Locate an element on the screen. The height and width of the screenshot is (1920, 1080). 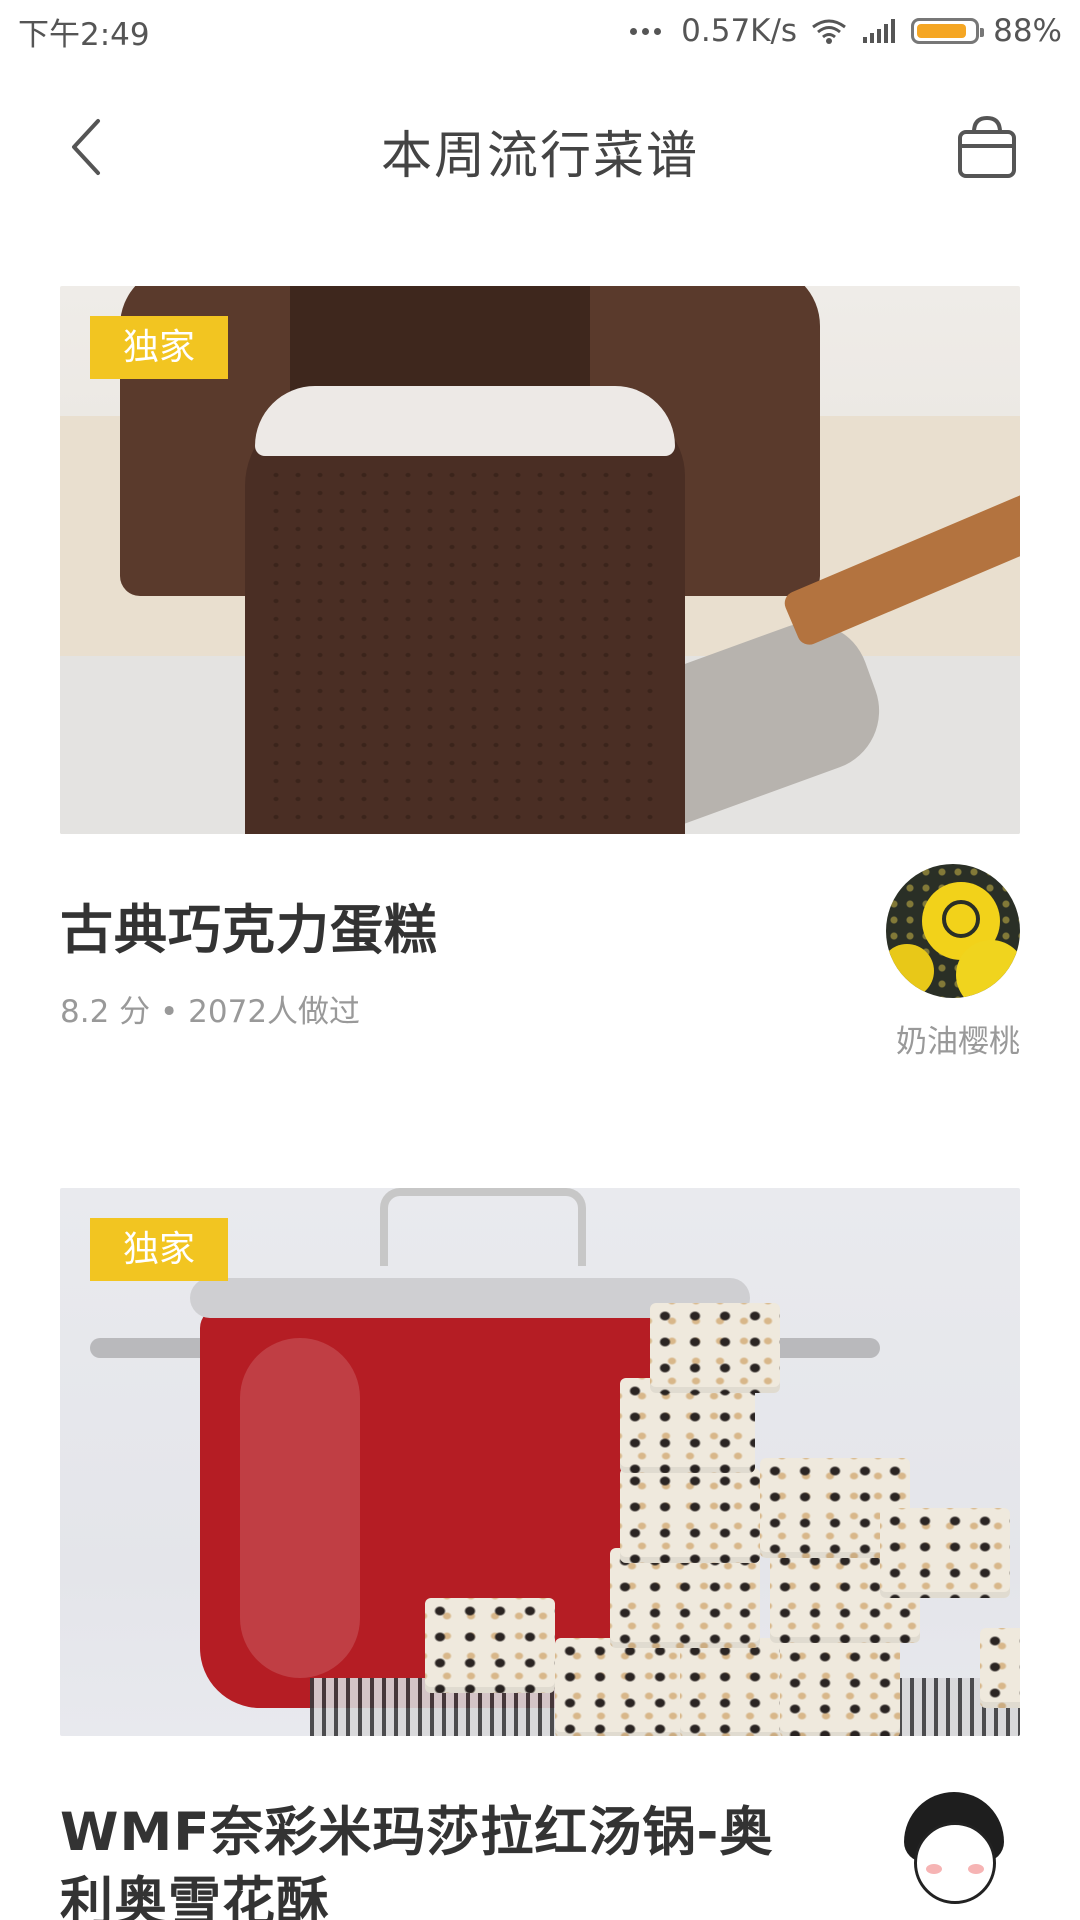
image-pot-shine is located at coordinates (300, 1508).